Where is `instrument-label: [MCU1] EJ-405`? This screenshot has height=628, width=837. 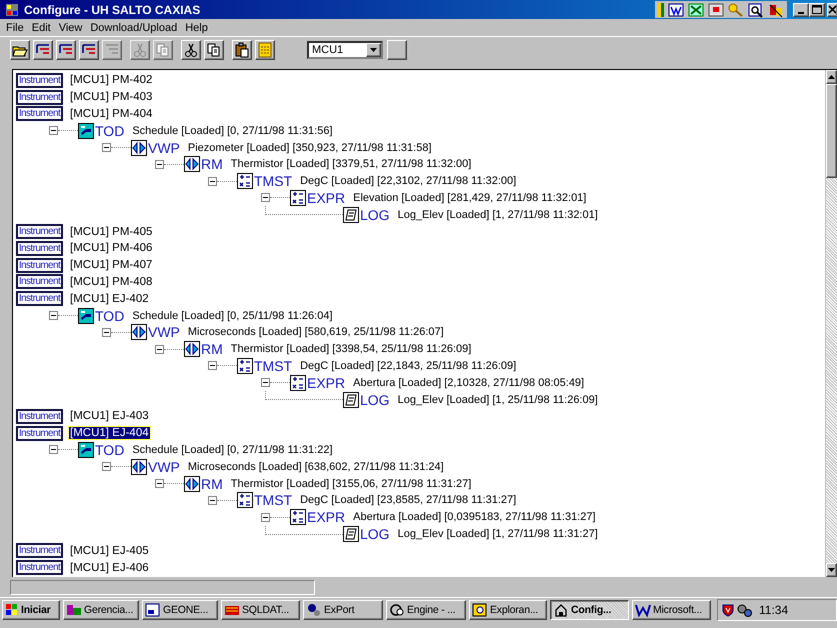
instrument-label: [MCU1] EJ-405 is located at coordinates (109, 550).